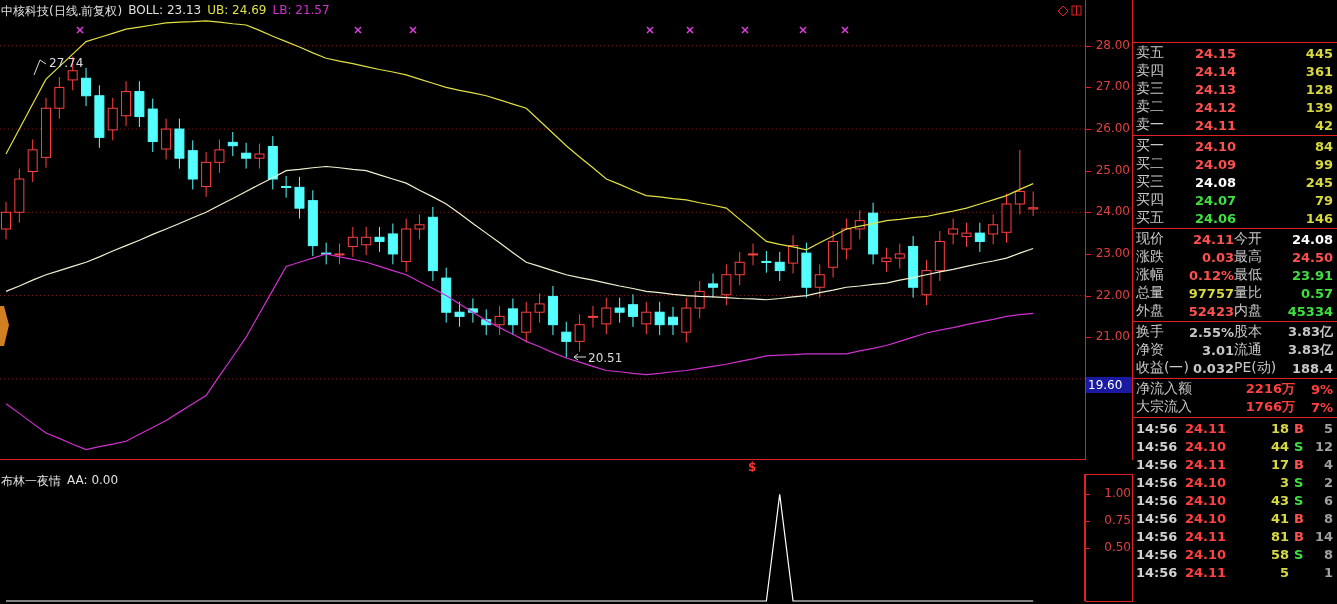 This screenshot has width=1337, height=604. What do you see at coordinates (1318, 53) in the screenshot?
I see `order-volume: 445` at bounding box center [1318, 53].